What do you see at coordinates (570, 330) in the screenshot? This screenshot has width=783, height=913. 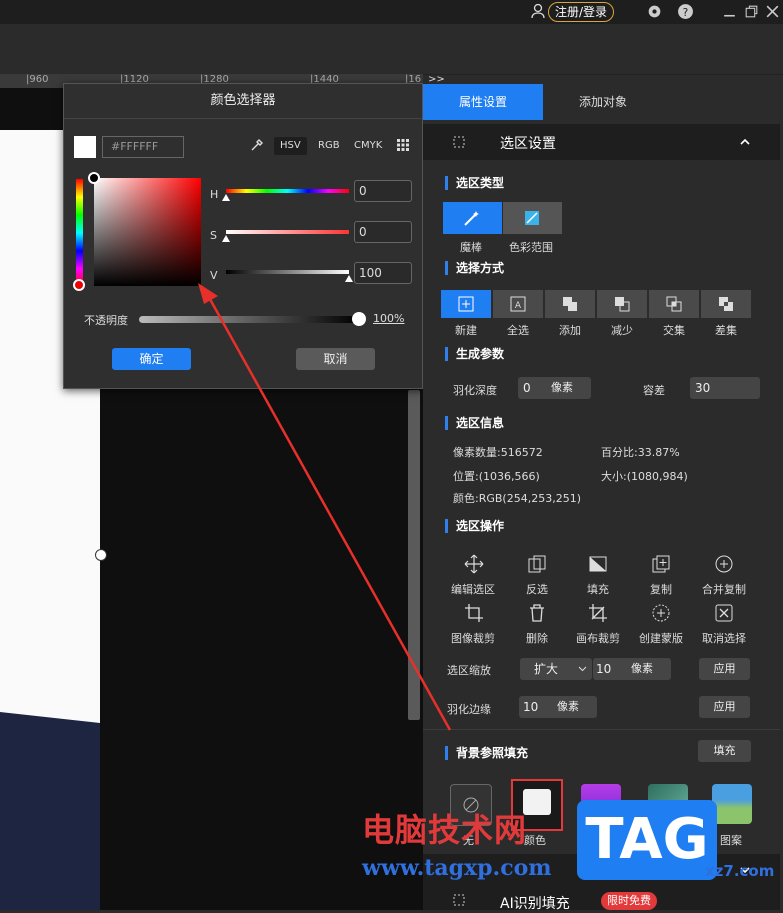 I see `label-mode-add: 添加` at bounding box center [570, 330].